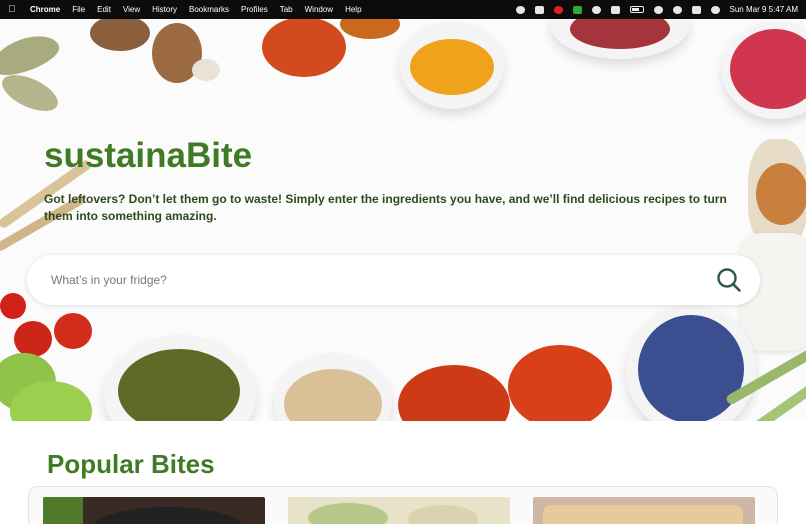 The height and width of the screenshot is (524, 806). I want to click on ingredient-search-bar, so click(393, 280).